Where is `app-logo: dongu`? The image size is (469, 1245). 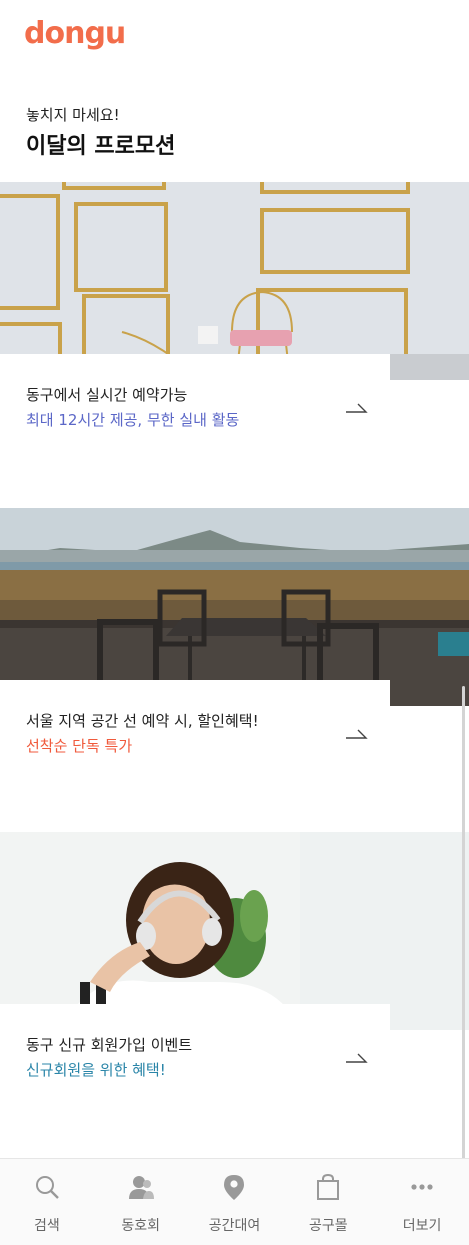
app-logo: dongu is located at coordinates (75, 33).